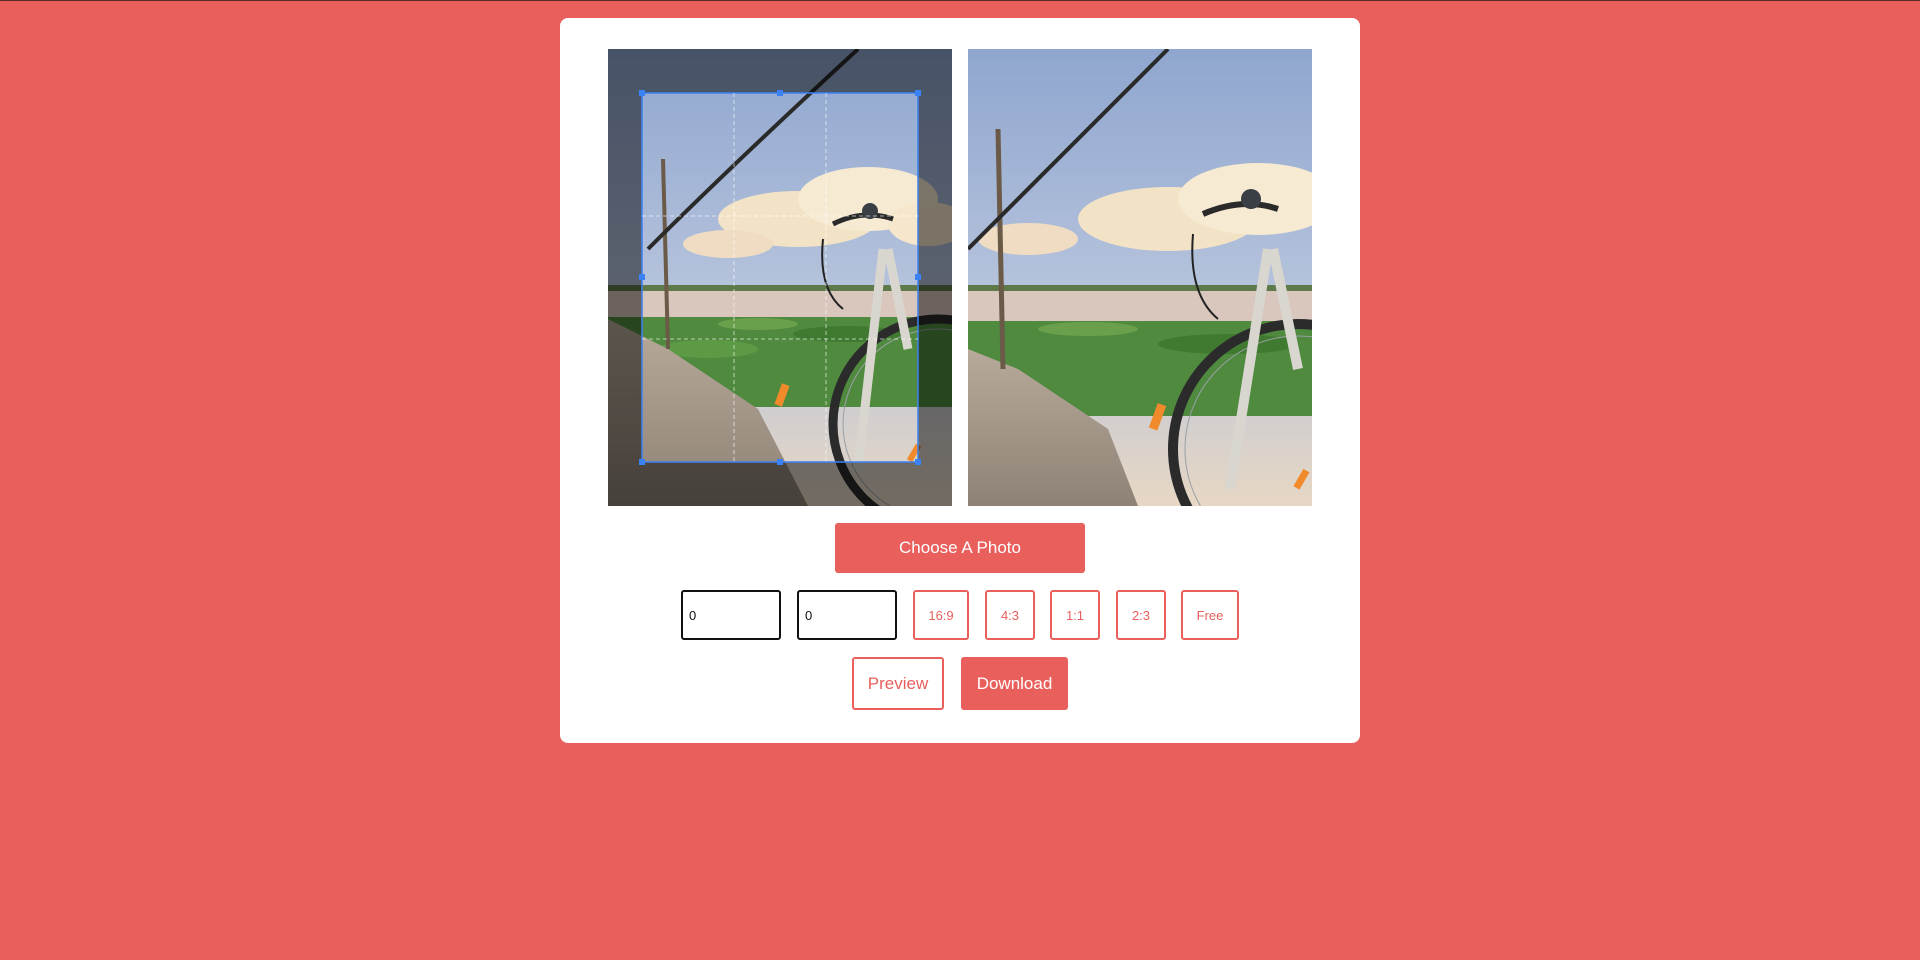  What do you see at coordinates (1075, 615) in the screenshot?
I see `ratio-1-1-button: 1:1` at bounding box center [1075, 615].